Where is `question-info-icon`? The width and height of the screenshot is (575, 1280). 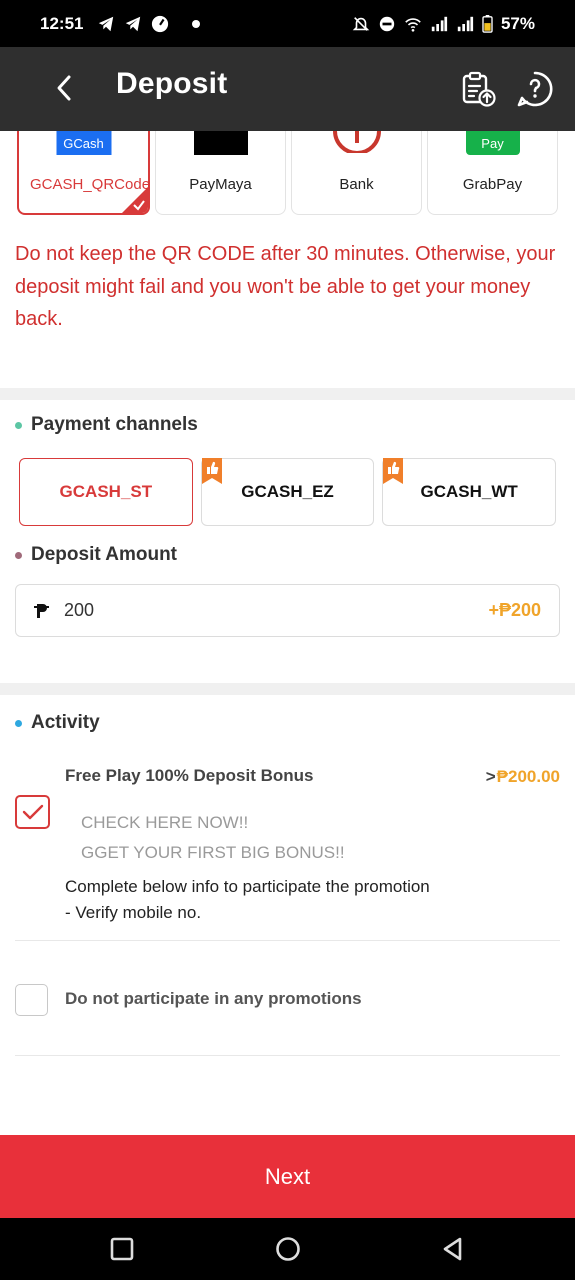 question-info-icon is located at coordinates (535, 89).